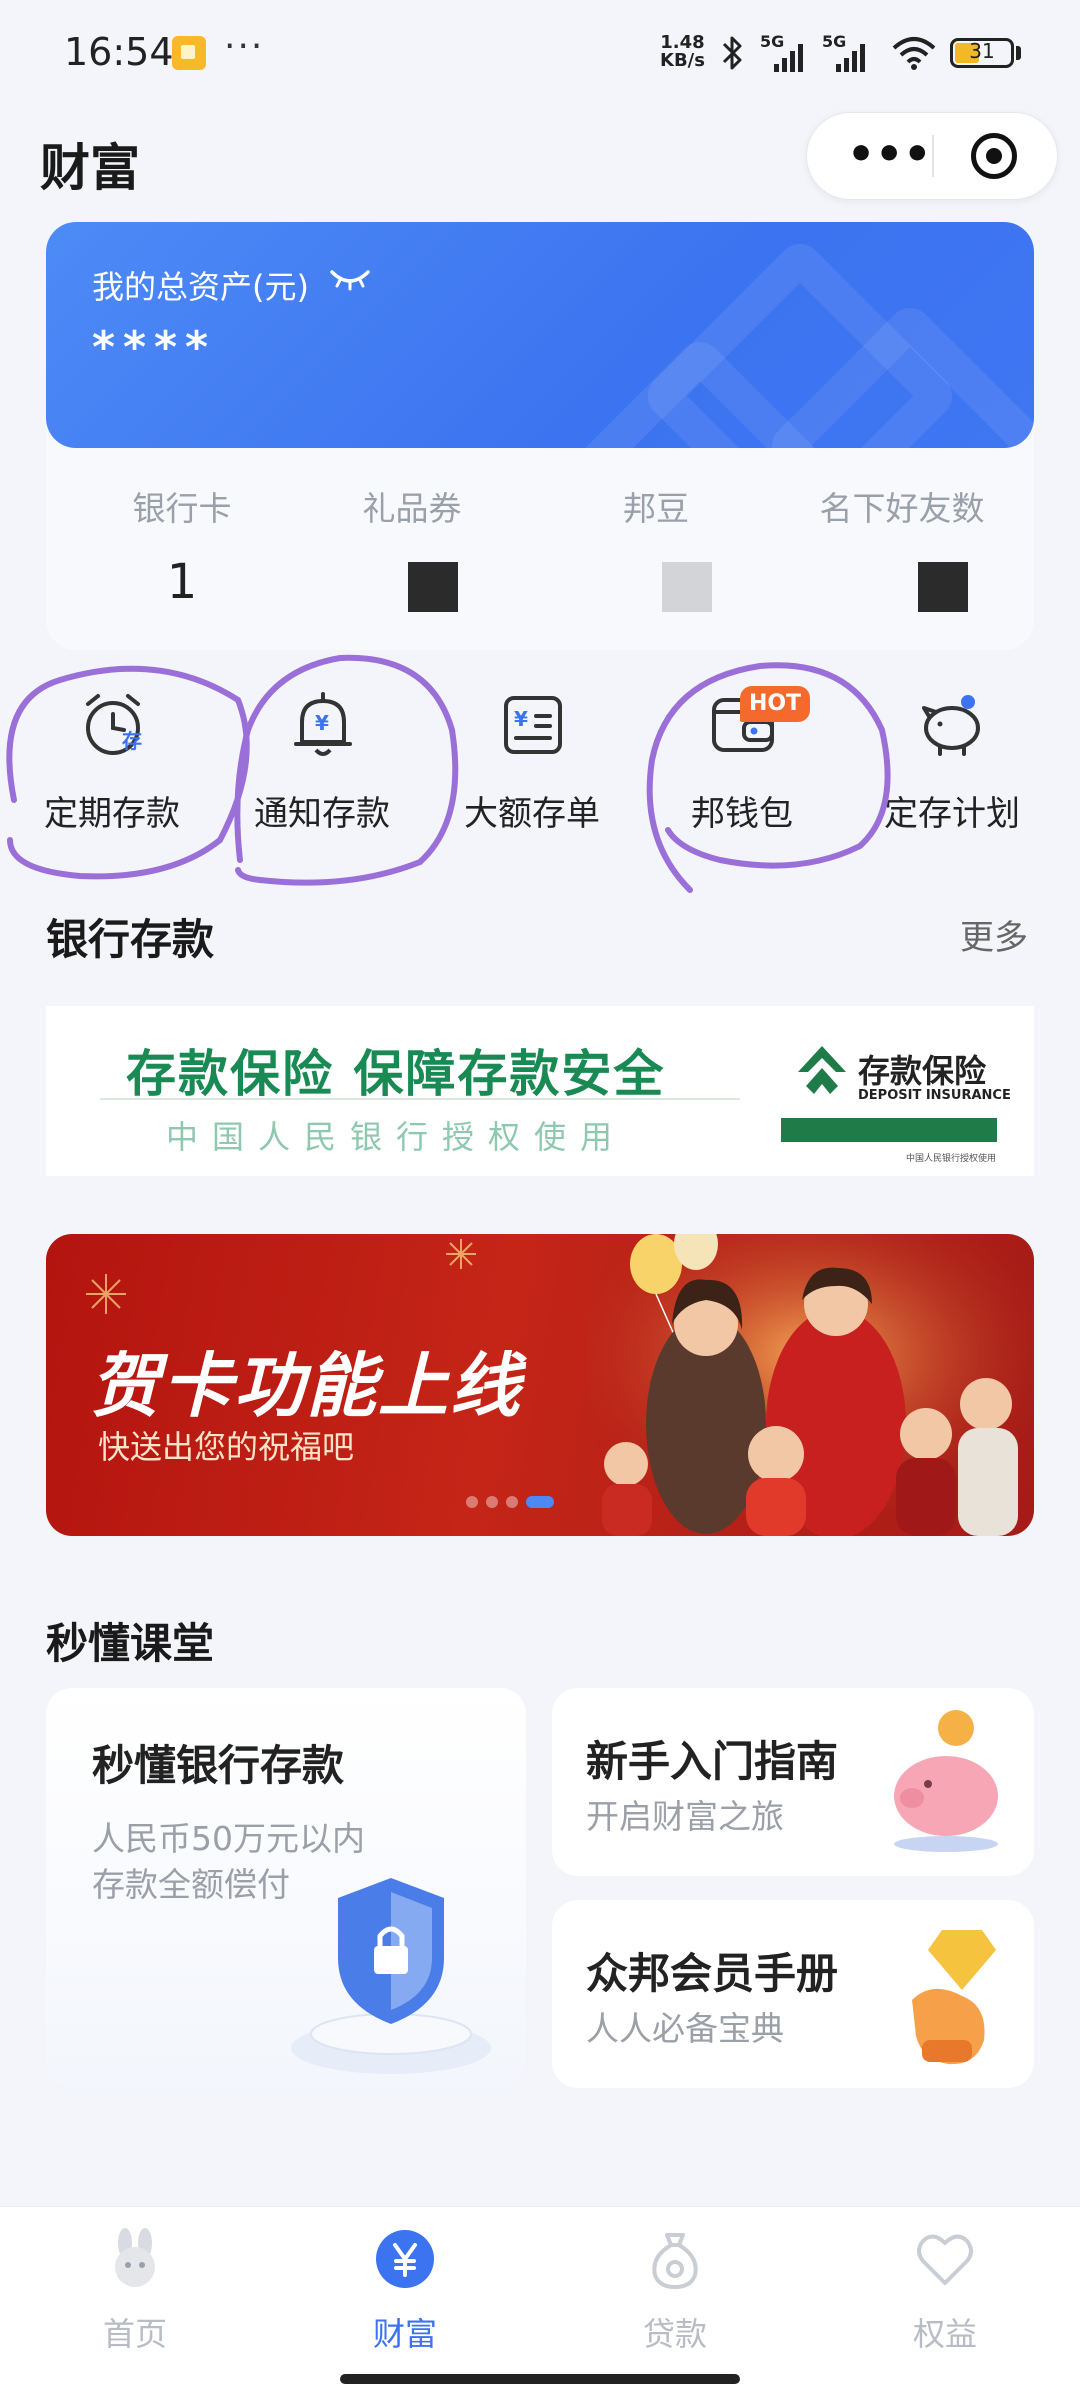 The image size is (1080, 2401). I want to click on tab-label: 权益, so click(944, 2334).